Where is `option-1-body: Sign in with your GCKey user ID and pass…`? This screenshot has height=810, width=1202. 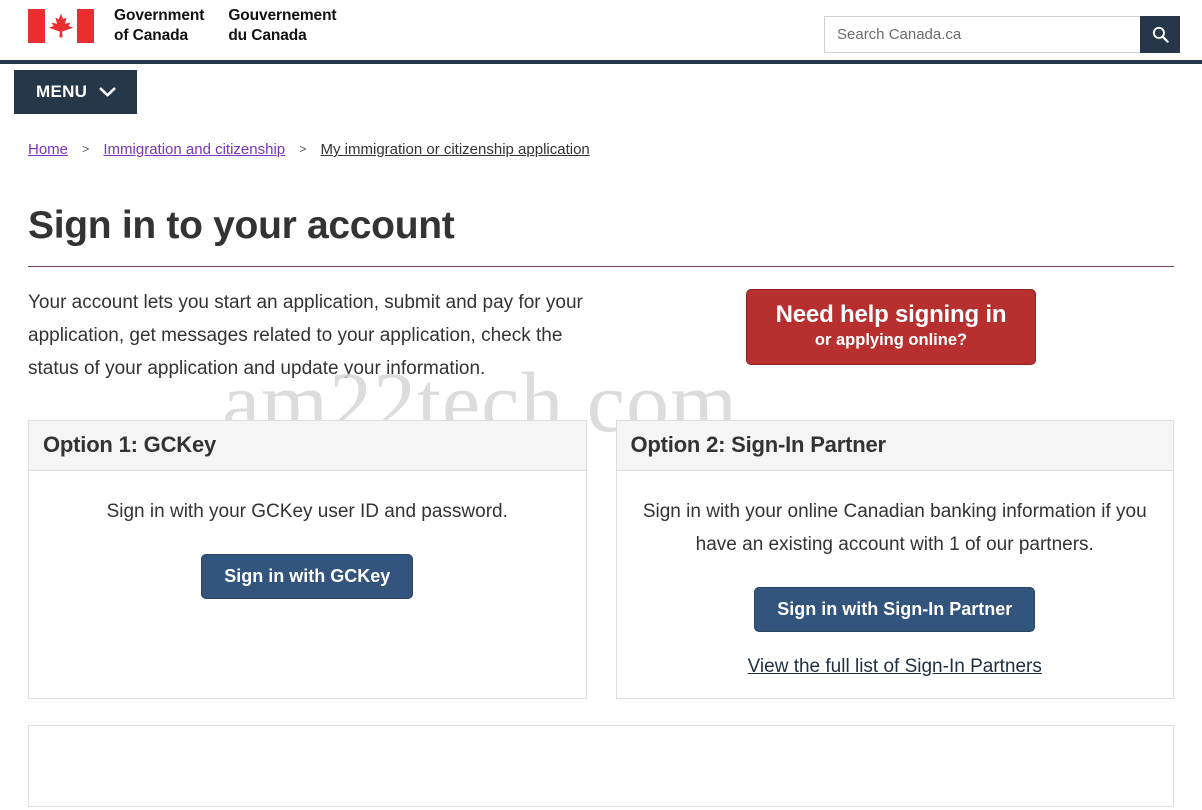 option-1-body: Sign in with your GCKey user ID and pass… is located at coordinates (307, 578).